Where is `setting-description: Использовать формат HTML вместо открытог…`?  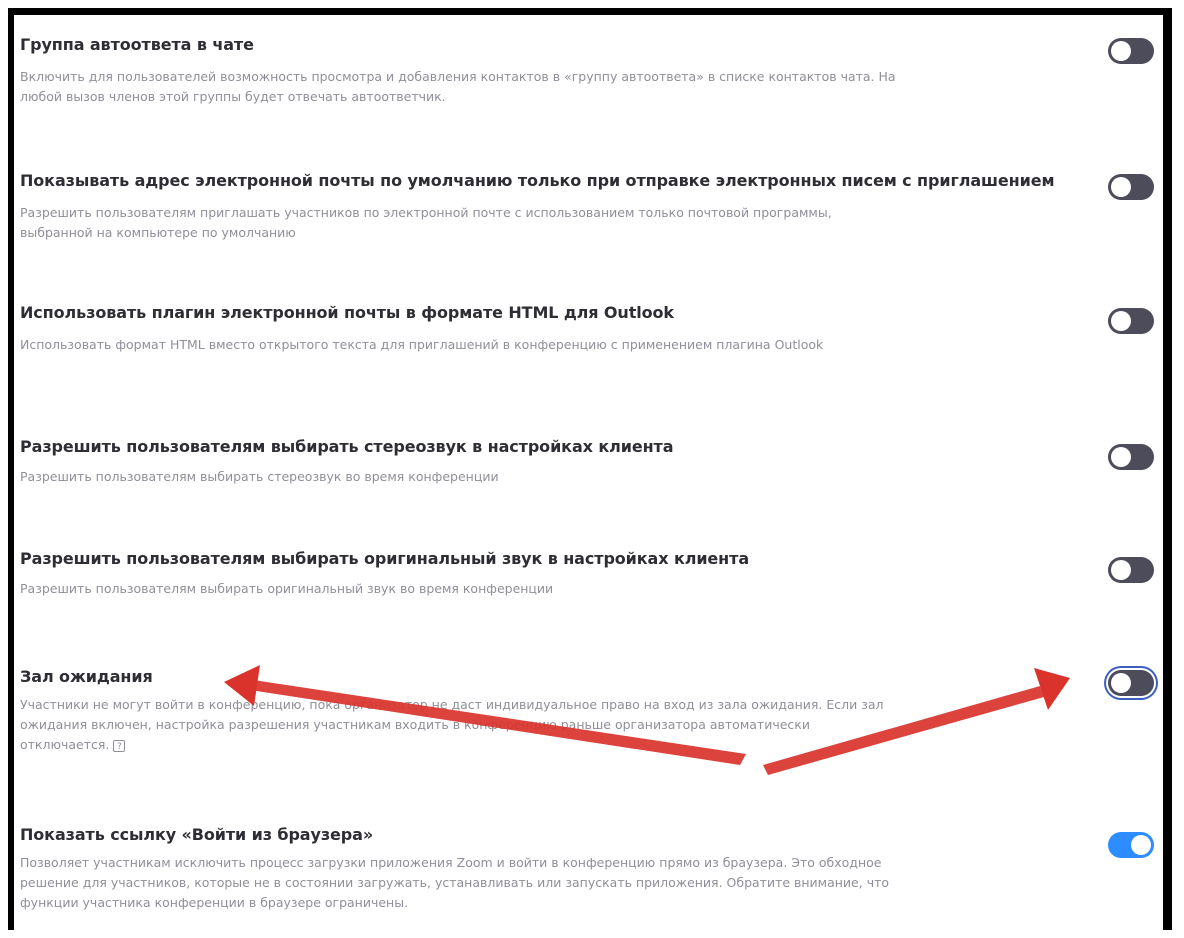
setting-description: Использовать формат HTML вместо открытог… is located at coordinates (422, 344).